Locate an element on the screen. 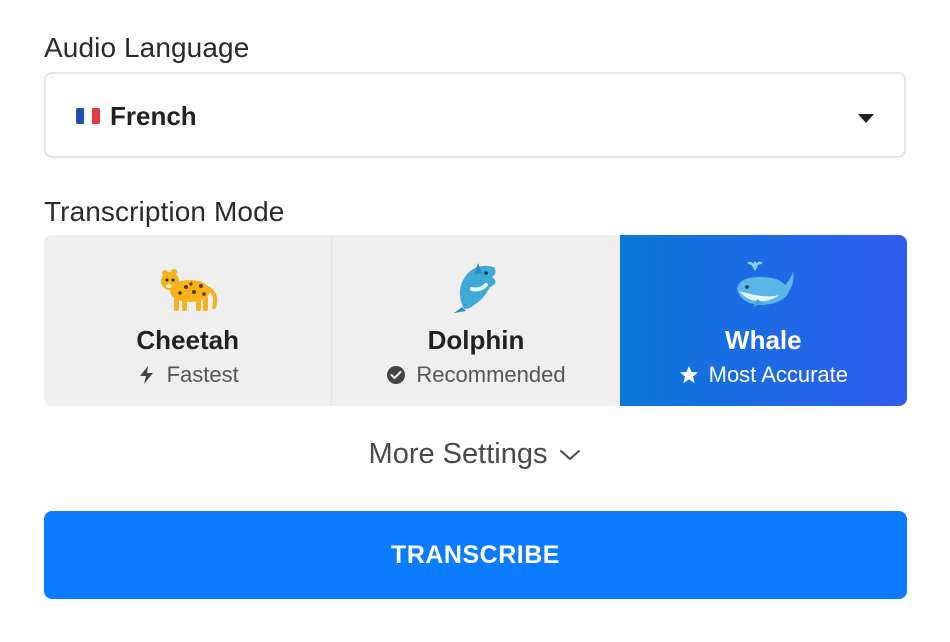 The height and width of the screenshot is (642, 950). mode-subtitle: Fastest is located at coordinates (188, 375).